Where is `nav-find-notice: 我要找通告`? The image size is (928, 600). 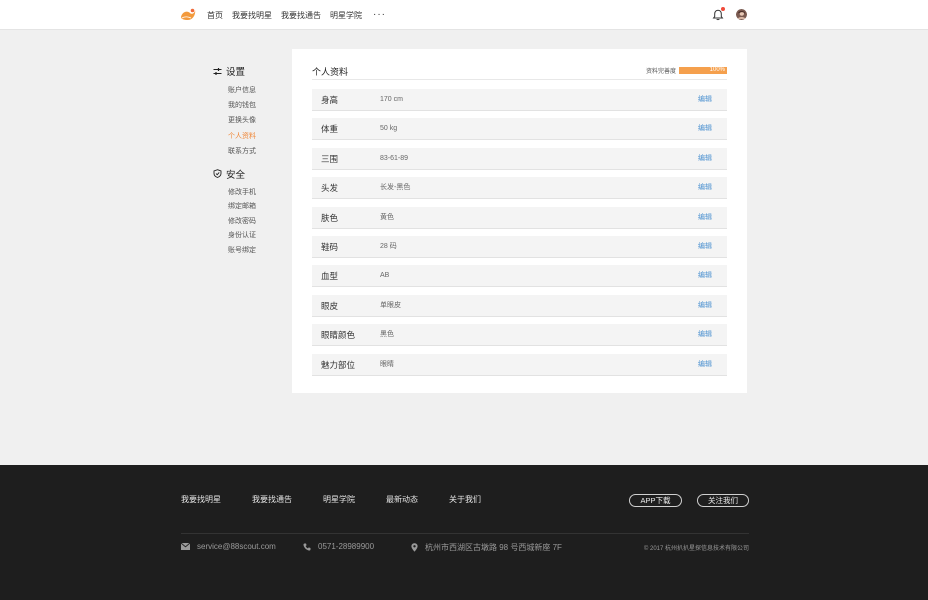
nav-find-notice: 我要找通告 is located at coordinates (301, 15).